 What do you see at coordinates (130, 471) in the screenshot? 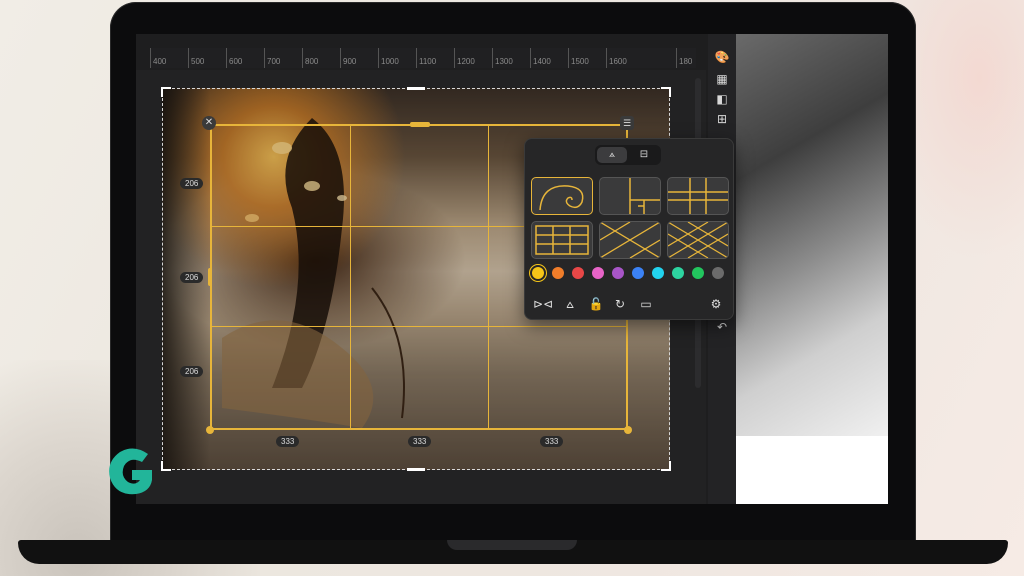
I see `brand-logo` at bounding box center [130, 471].